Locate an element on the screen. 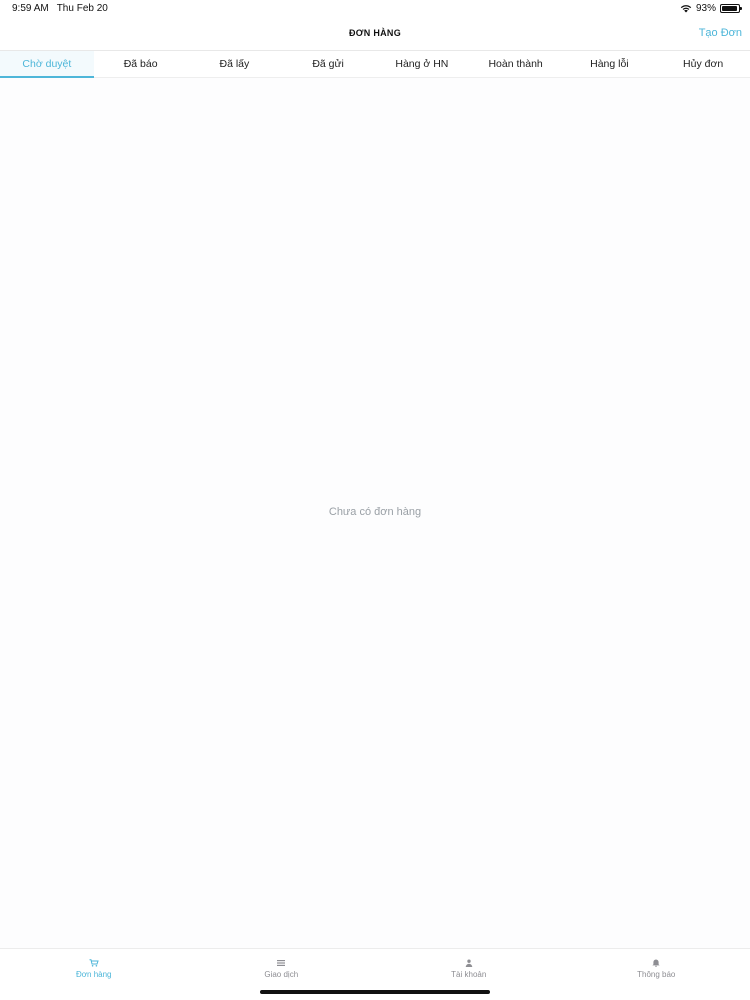  list-icon is located at coordinates (281, 963).